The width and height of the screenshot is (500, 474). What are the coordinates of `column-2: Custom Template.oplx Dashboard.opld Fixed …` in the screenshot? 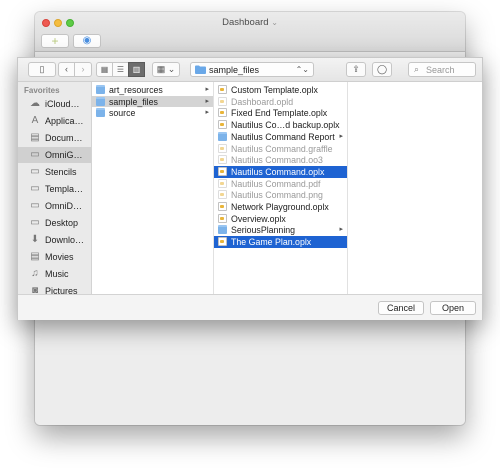 It's located at (281, 188).